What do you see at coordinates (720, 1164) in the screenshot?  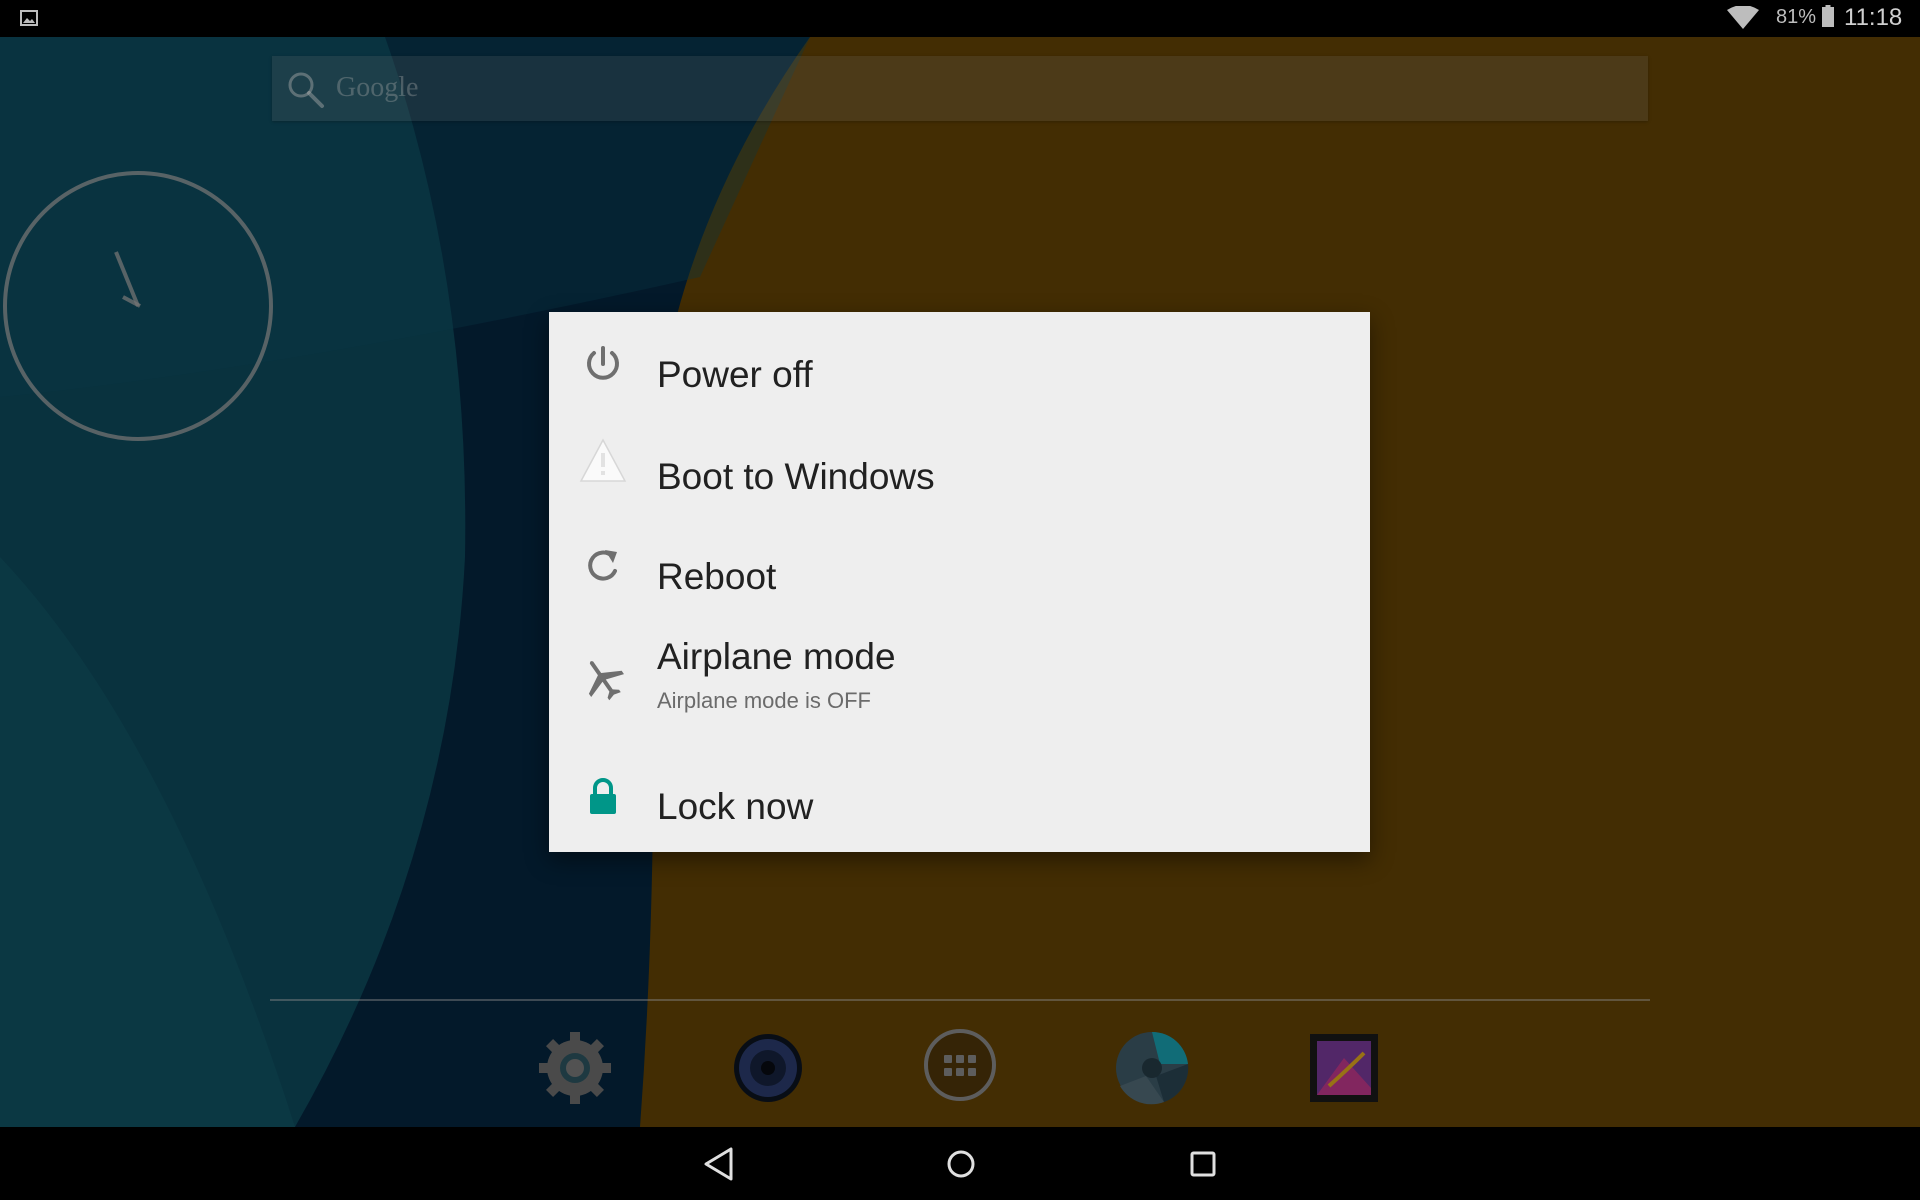 I see `back-button` at bounding box center [720, 1164].